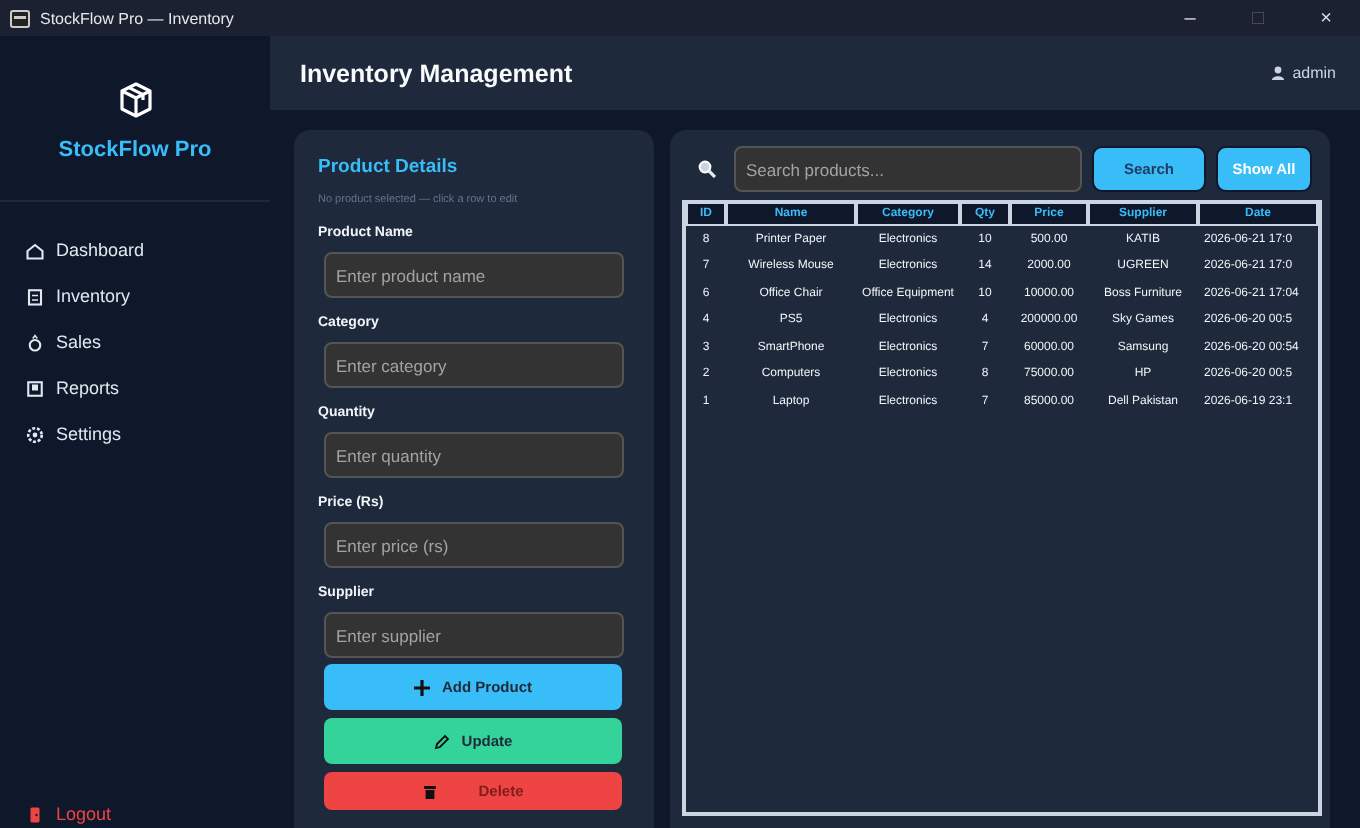 This screenshot has width=1360, height=828. What do you see at coordinates (474, 365) in the screenshot?
I see `input-field: Enter category` at bounding box center [474, 365].